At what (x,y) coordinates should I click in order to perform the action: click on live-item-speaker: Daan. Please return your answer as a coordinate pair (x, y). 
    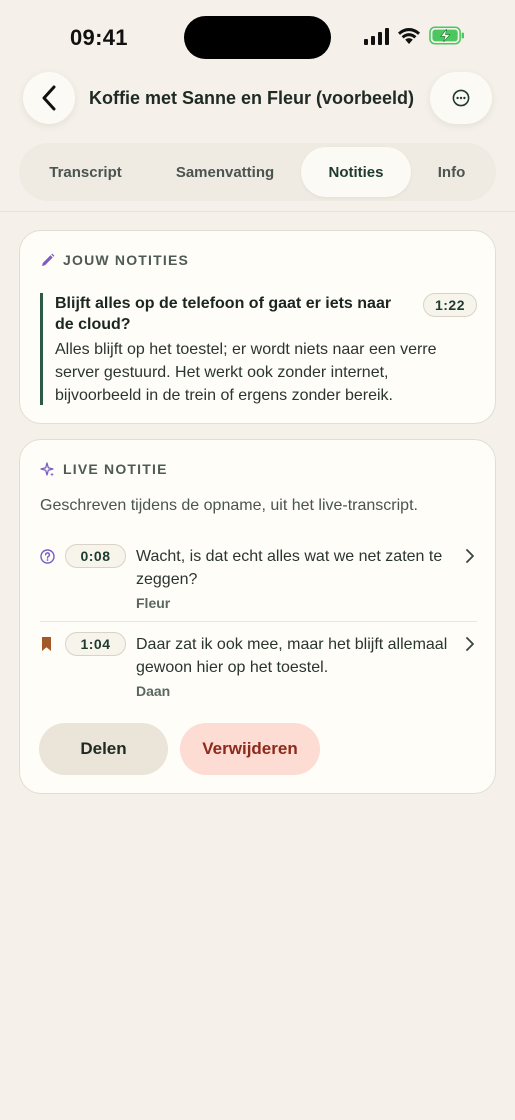
    Looking at the image, I should click on (153, 691).